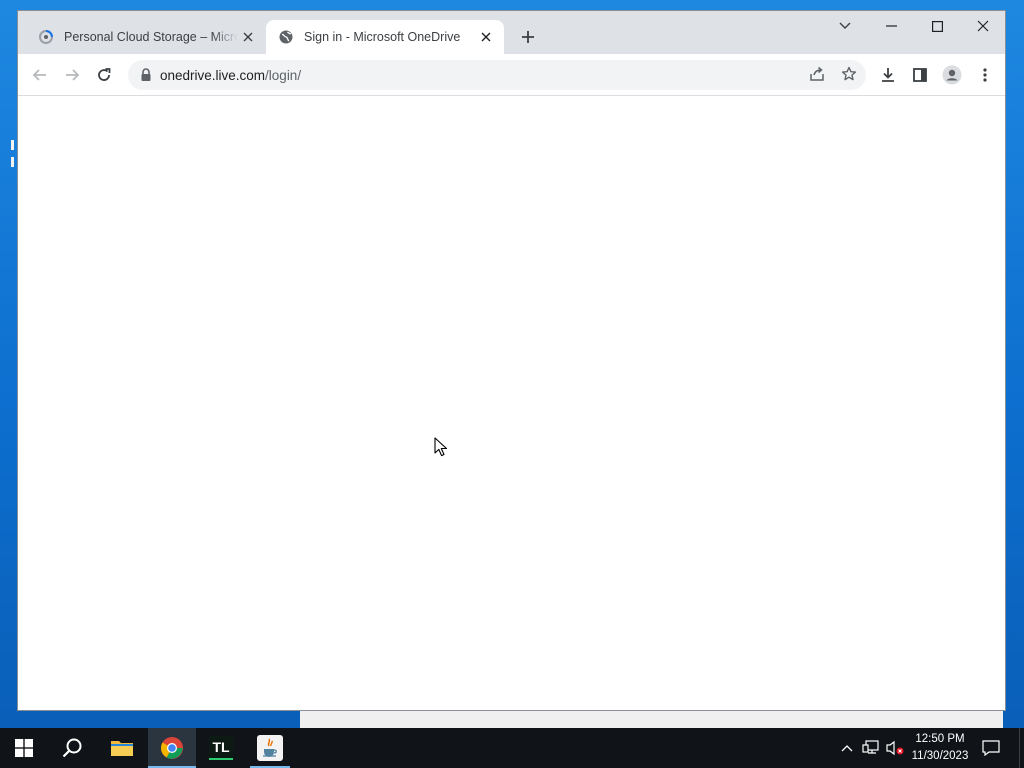 The image size is (1024, 768). I want to click on tl-app-icon: TL, so click(221, 748).